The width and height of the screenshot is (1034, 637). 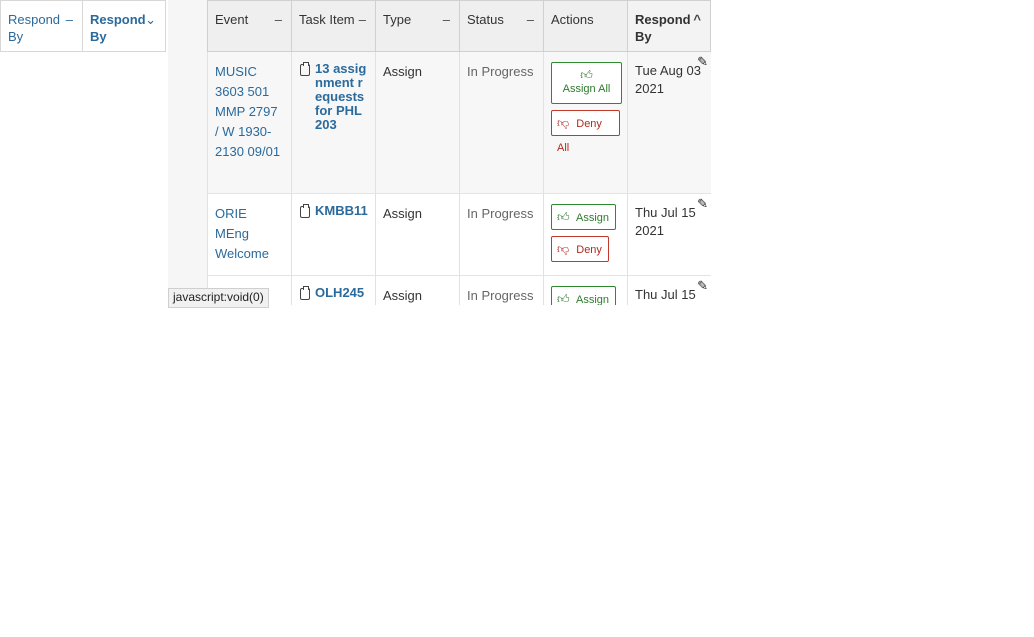 I want to click on header-task-item: Task Item –, so click(x=333, y=26).